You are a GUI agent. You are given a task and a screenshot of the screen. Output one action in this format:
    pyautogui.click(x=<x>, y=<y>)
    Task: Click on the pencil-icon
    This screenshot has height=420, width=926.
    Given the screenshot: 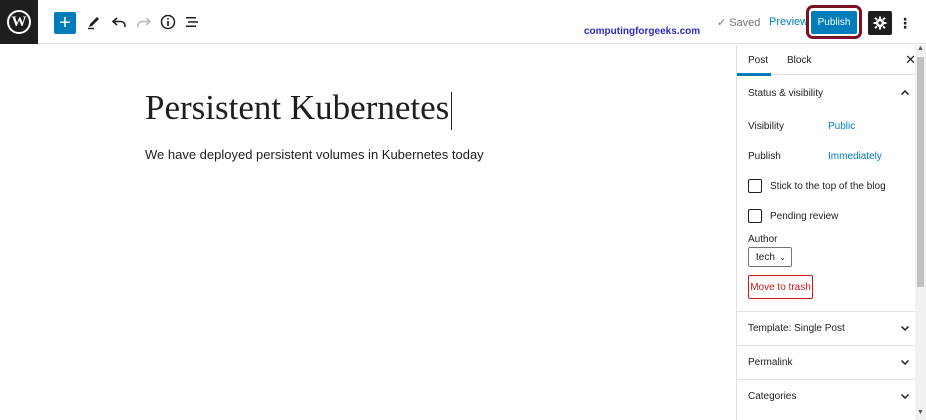 What is the action you would take?
    pyautogui.click(x=93, y=23)
    